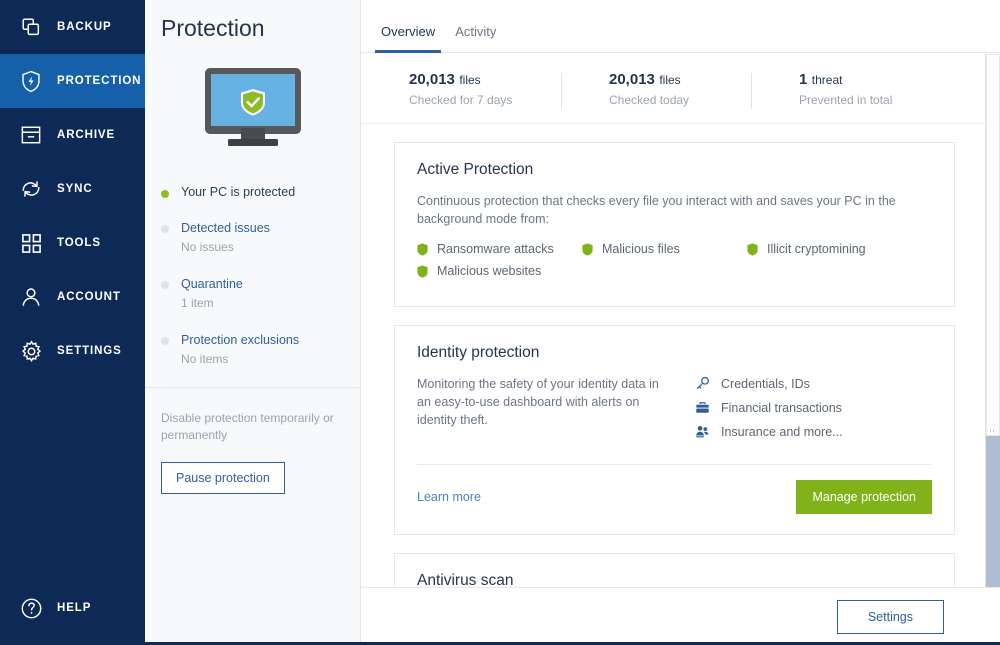 Image resolution: width=1000 pixels, height=645 pixels. I want to click on stat-unit: files, so click(670, 80).